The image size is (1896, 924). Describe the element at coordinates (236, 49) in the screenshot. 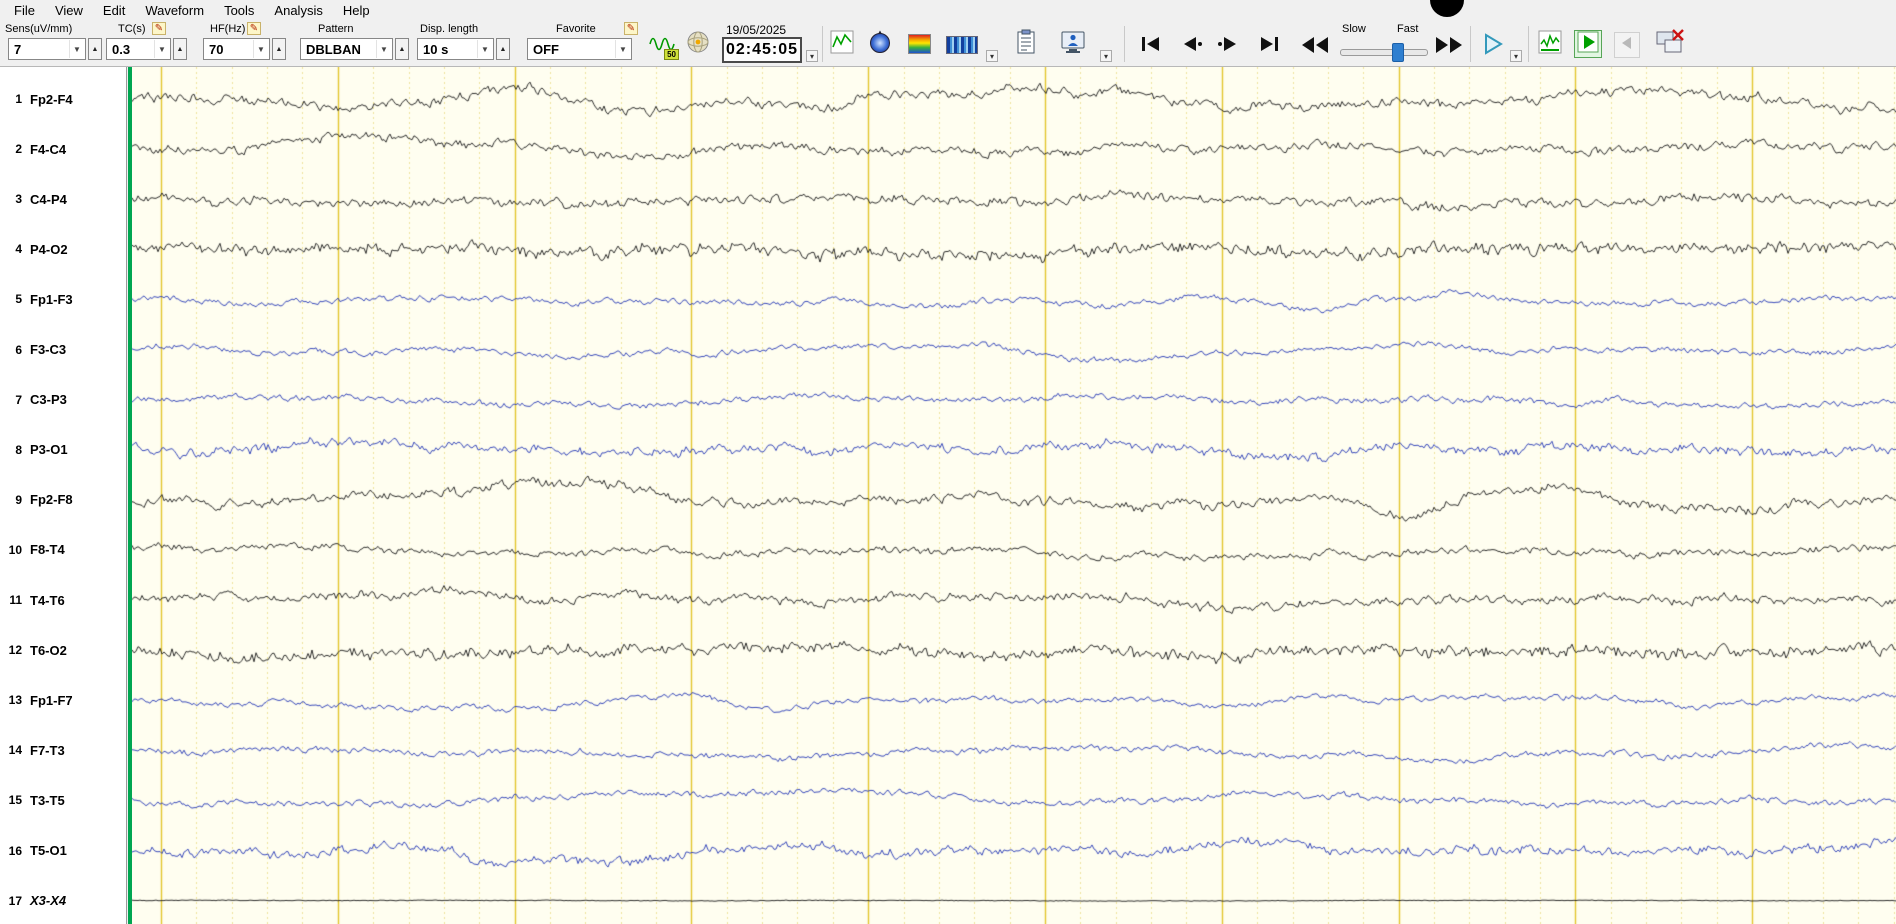

I see `hf-combobox: 70 ▼` at that location.